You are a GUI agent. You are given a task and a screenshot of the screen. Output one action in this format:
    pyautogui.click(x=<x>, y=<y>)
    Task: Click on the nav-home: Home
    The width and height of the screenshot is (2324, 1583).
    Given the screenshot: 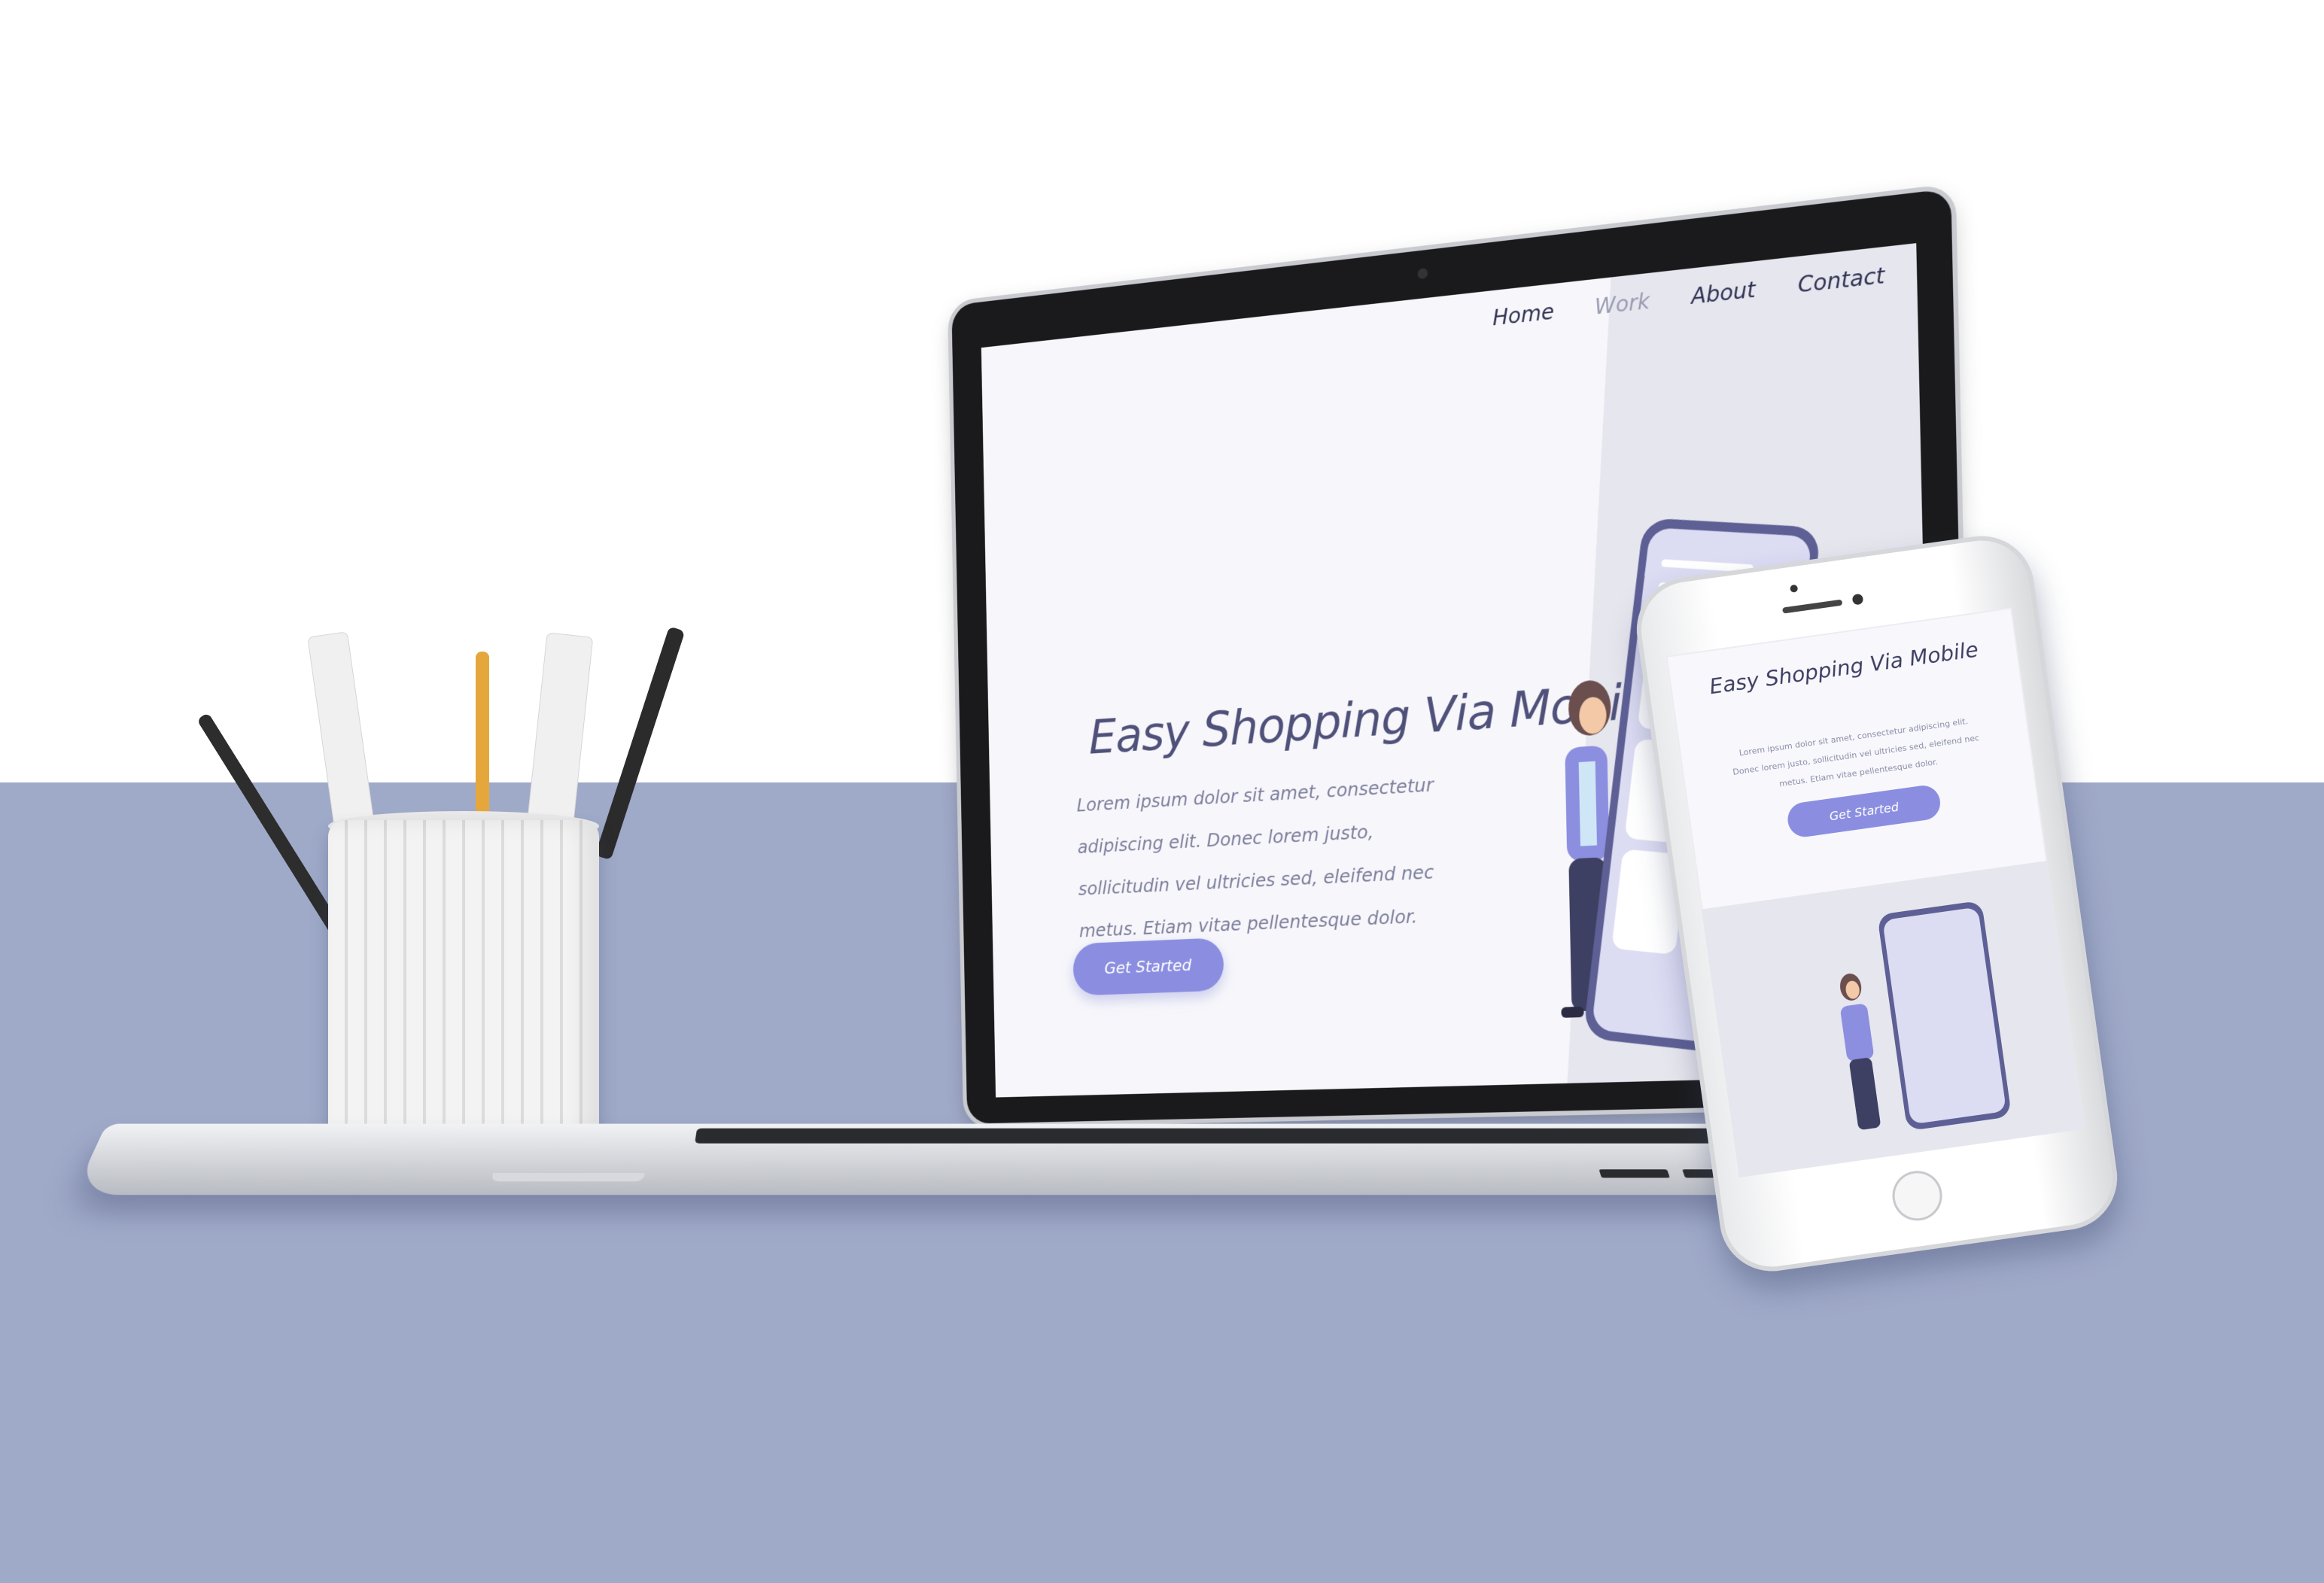 What is the action you would take?
    pyautogui.click(x=1523, y=314)
    